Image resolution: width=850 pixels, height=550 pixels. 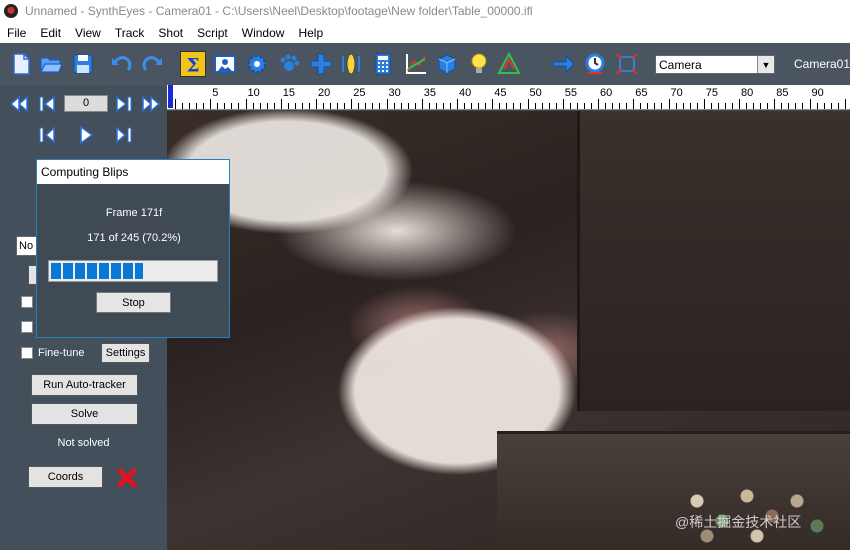 What do you see at coordinates (123, 135) in the screenshot?
I see `step-forward-frame-icon` at bounding box center [123, 135].